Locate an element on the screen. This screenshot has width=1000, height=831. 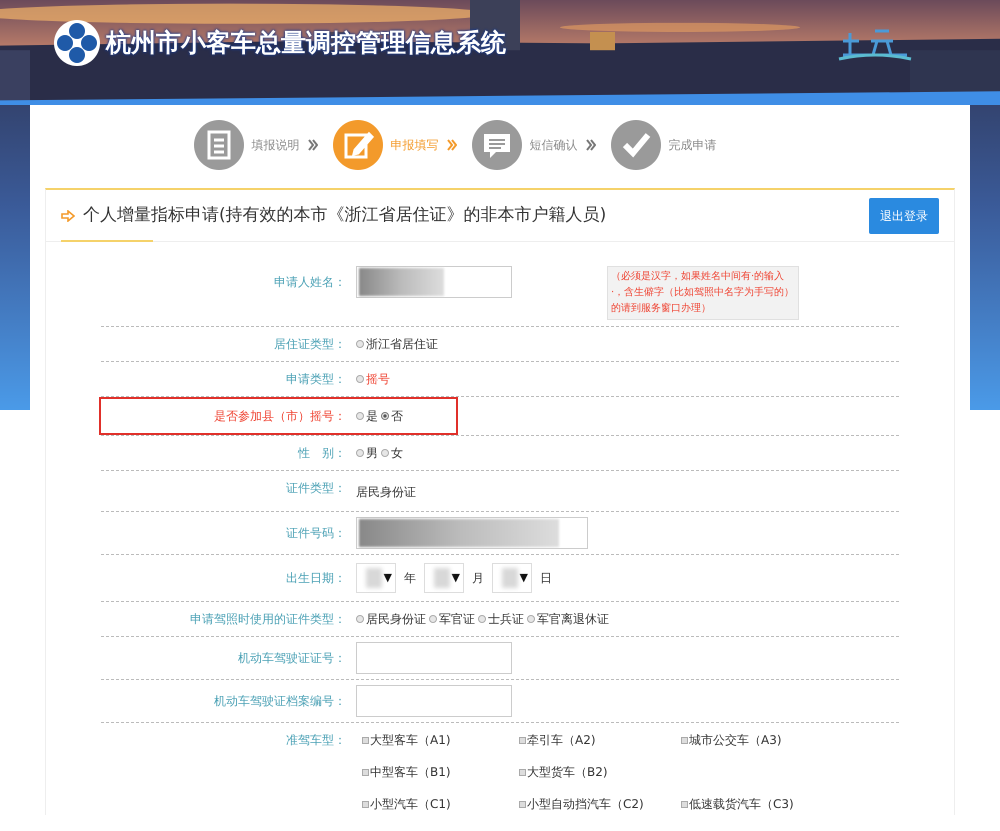
radio-option: 男 is located at coordinates (367, 453).